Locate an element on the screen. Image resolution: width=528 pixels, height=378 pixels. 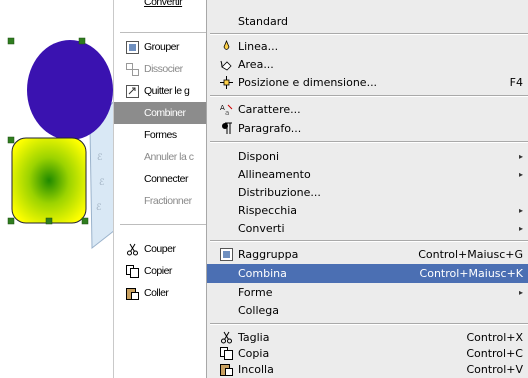
it-item-forme: Forme ▸ is located at coordinates (367, 292).